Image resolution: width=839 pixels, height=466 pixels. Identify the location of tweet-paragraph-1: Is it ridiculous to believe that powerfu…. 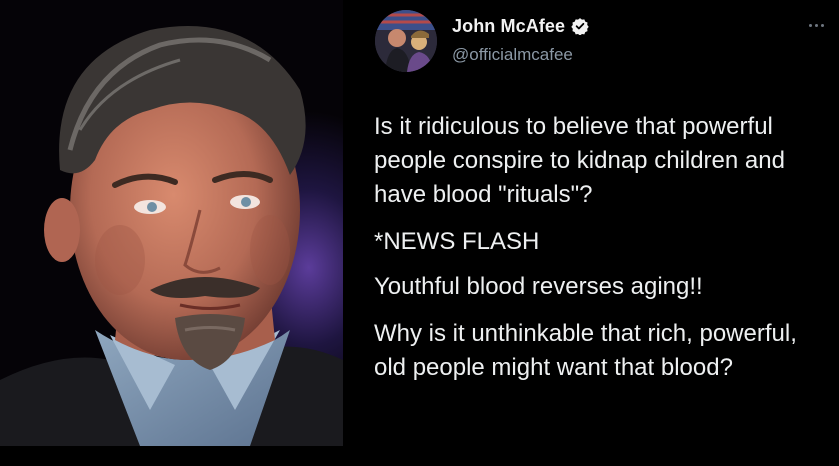
(583, 160).